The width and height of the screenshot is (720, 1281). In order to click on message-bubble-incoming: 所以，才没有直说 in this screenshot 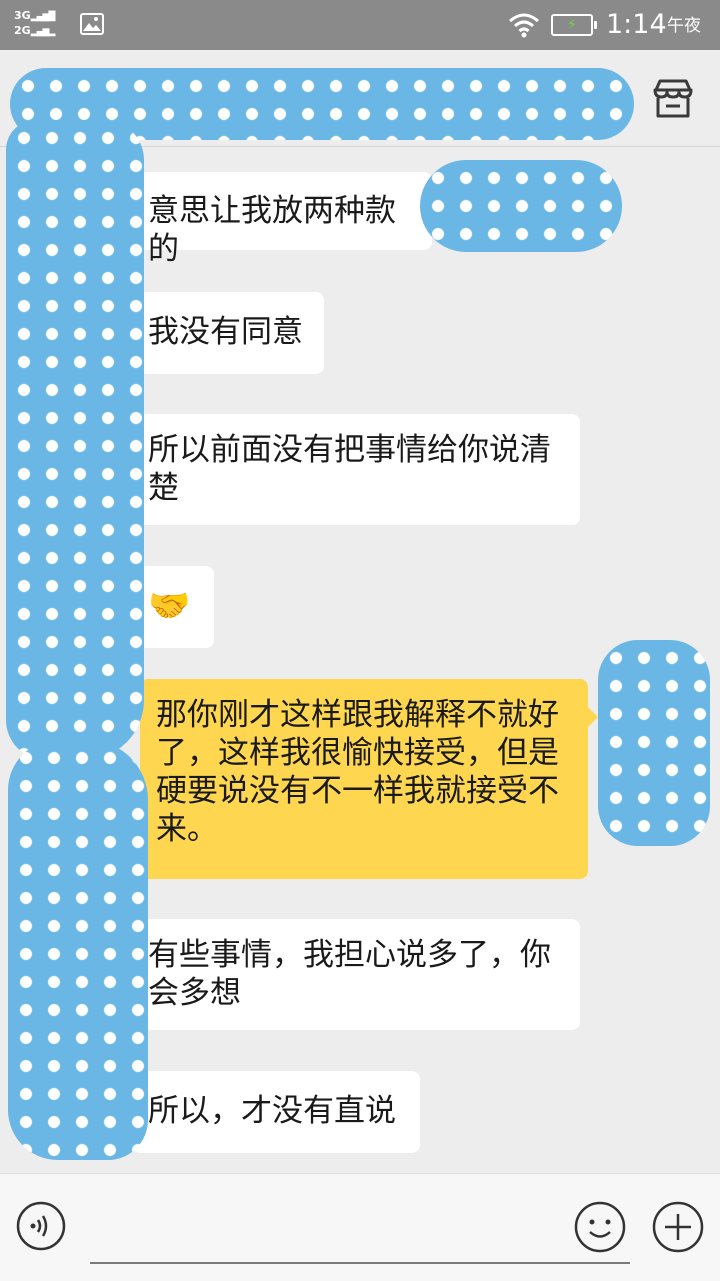, I will do `click(271, 1112)`.